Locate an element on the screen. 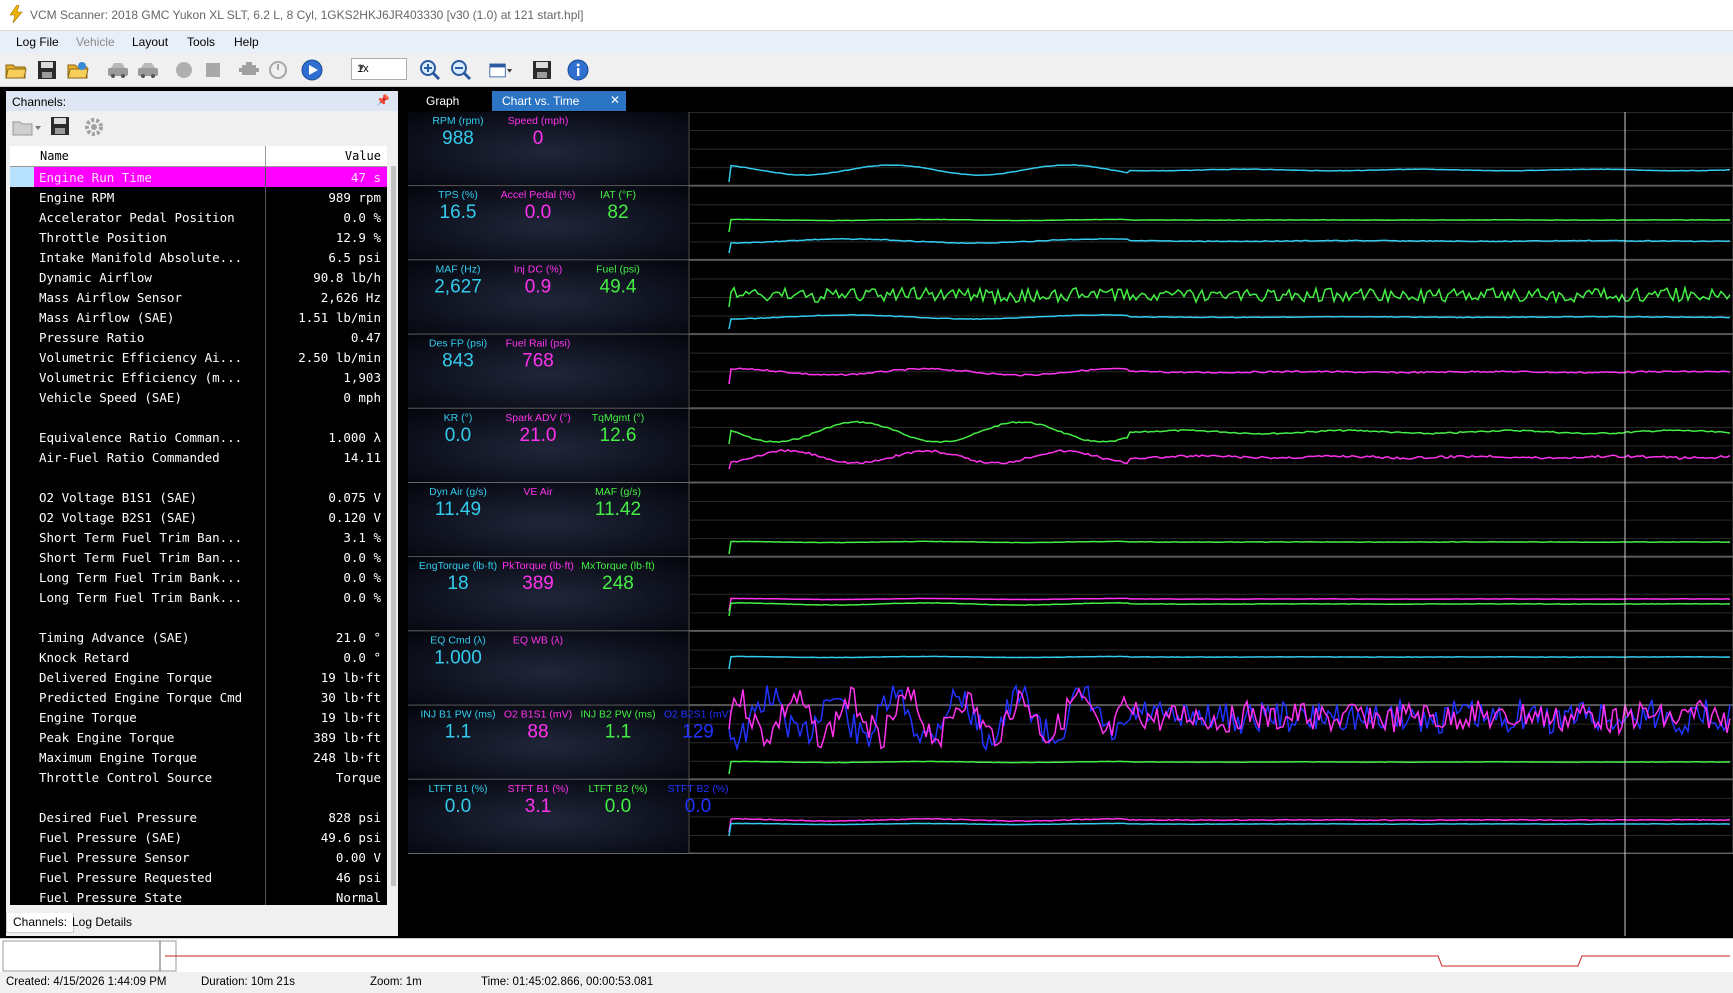  channel-row: Knock Retard 0.0 ° is located at coordinates (198, 657).